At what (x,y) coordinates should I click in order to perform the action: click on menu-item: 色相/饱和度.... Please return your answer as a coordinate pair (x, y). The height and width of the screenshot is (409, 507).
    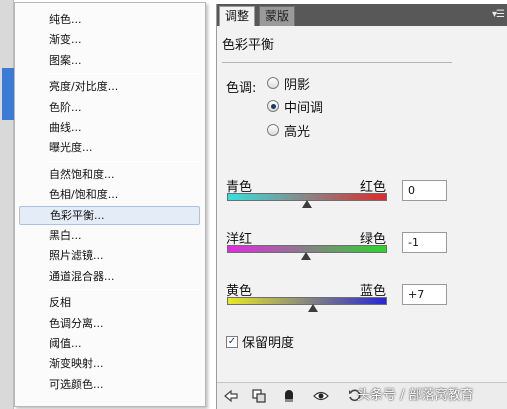
    Looking at the image, I should click on (109, 194).